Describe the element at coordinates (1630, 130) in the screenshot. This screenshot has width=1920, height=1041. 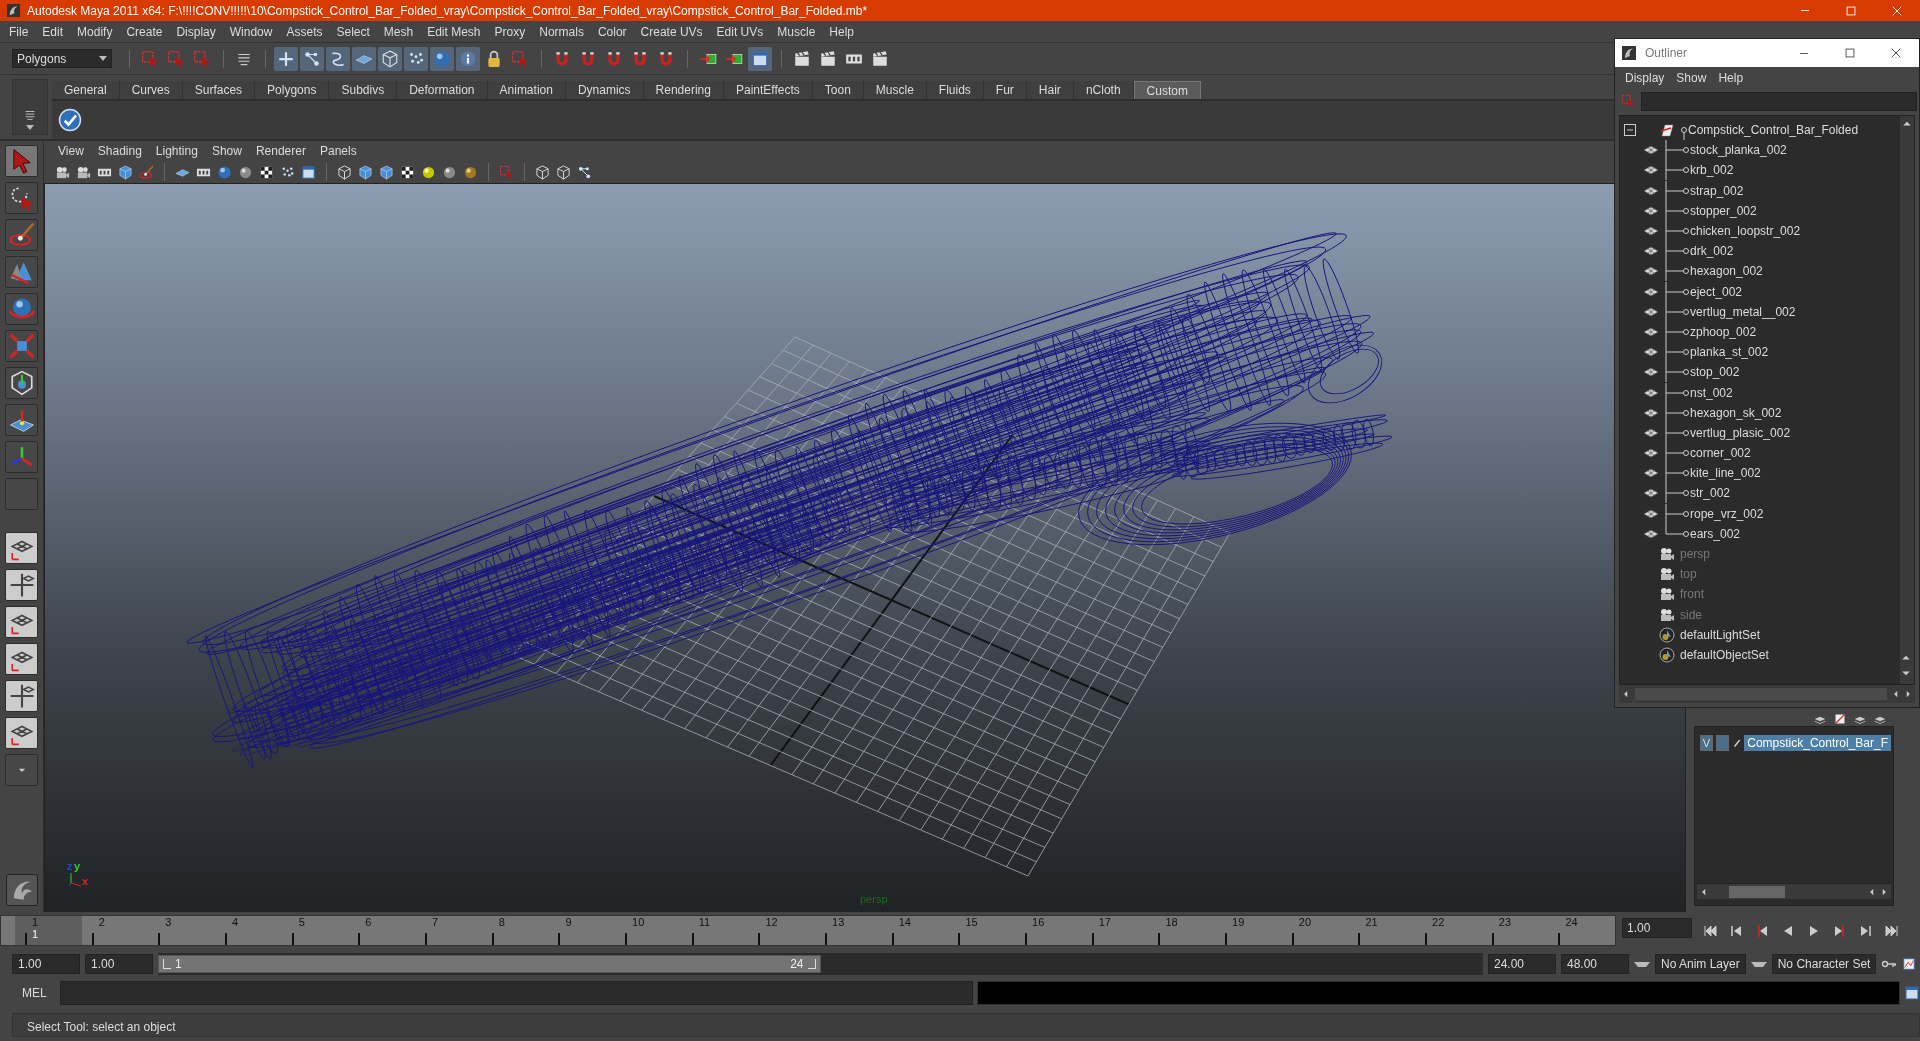
I see `collapse-icon` at that location.